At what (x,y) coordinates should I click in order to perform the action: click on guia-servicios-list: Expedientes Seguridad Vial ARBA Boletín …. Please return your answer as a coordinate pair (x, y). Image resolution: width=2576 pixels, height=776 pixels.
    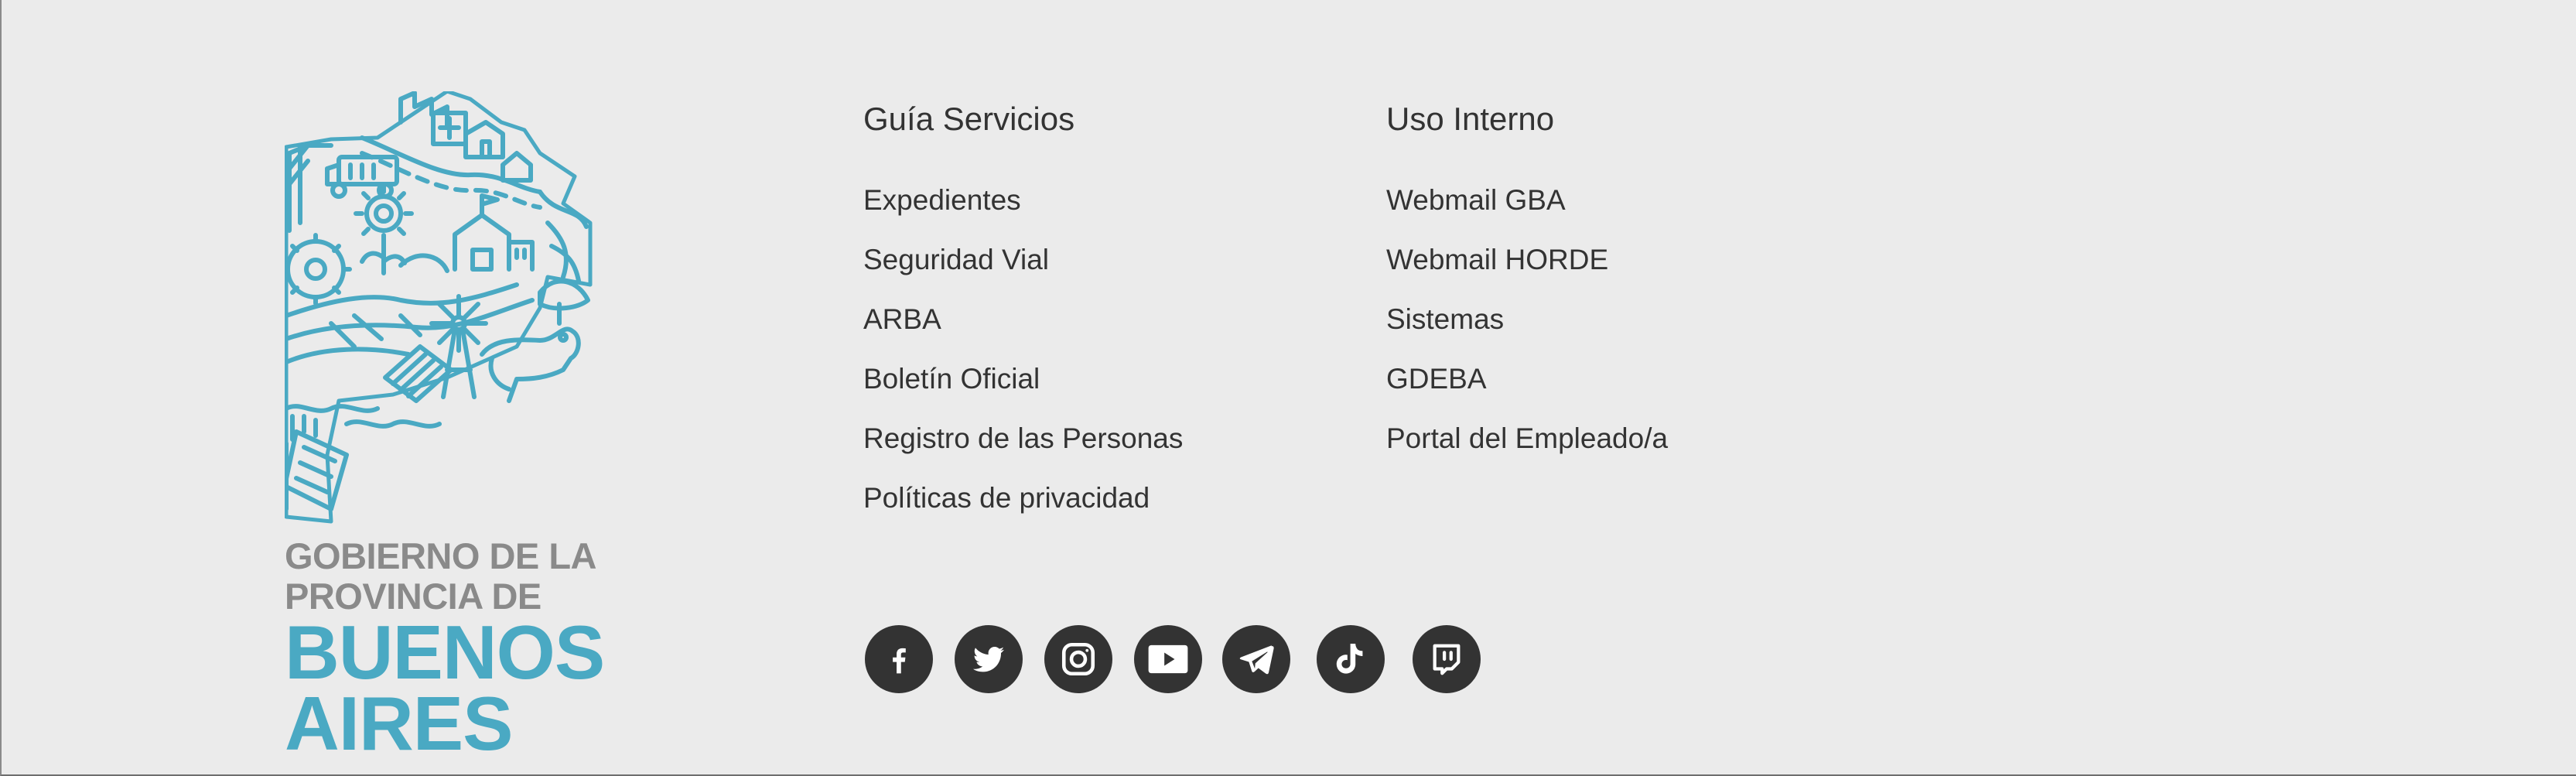
    Looking at the image, I should click on (1023, 349).